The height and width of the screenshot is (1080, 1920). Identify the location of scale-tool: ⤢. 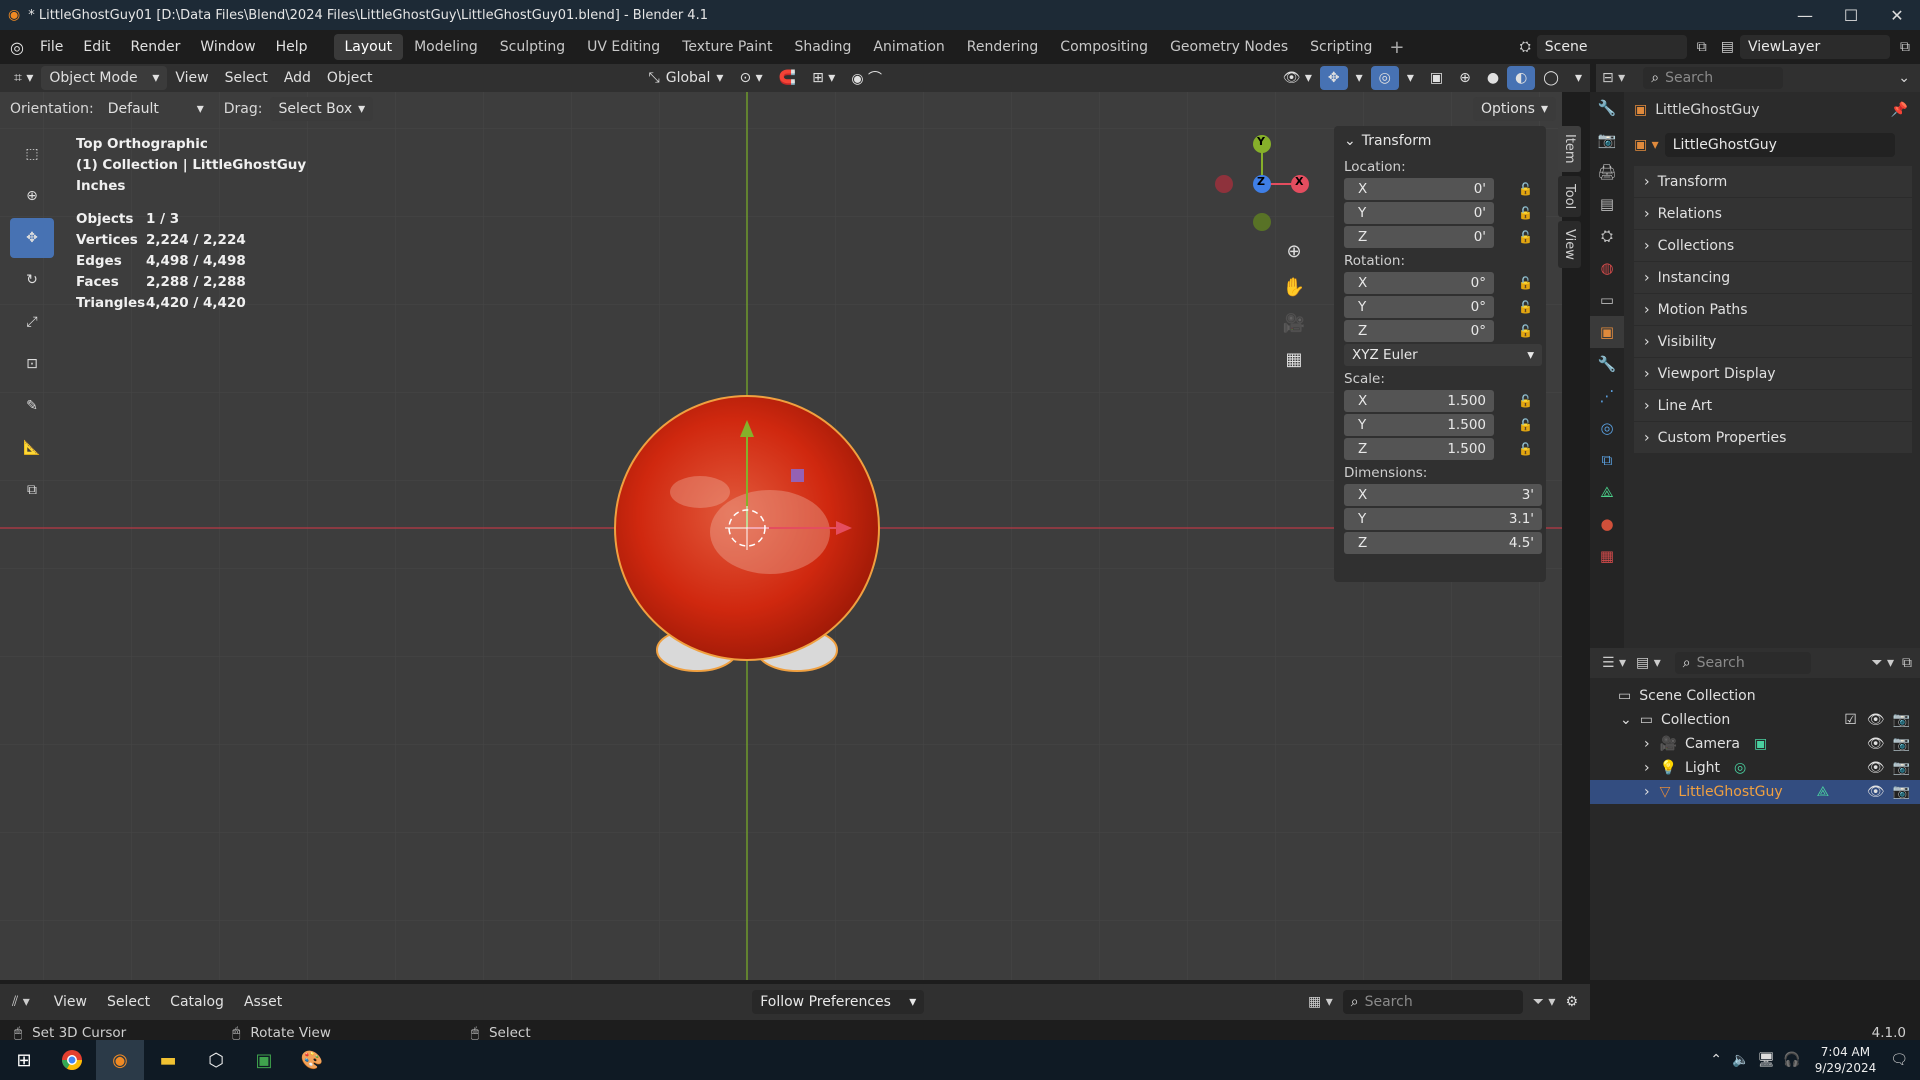
(32, 322).